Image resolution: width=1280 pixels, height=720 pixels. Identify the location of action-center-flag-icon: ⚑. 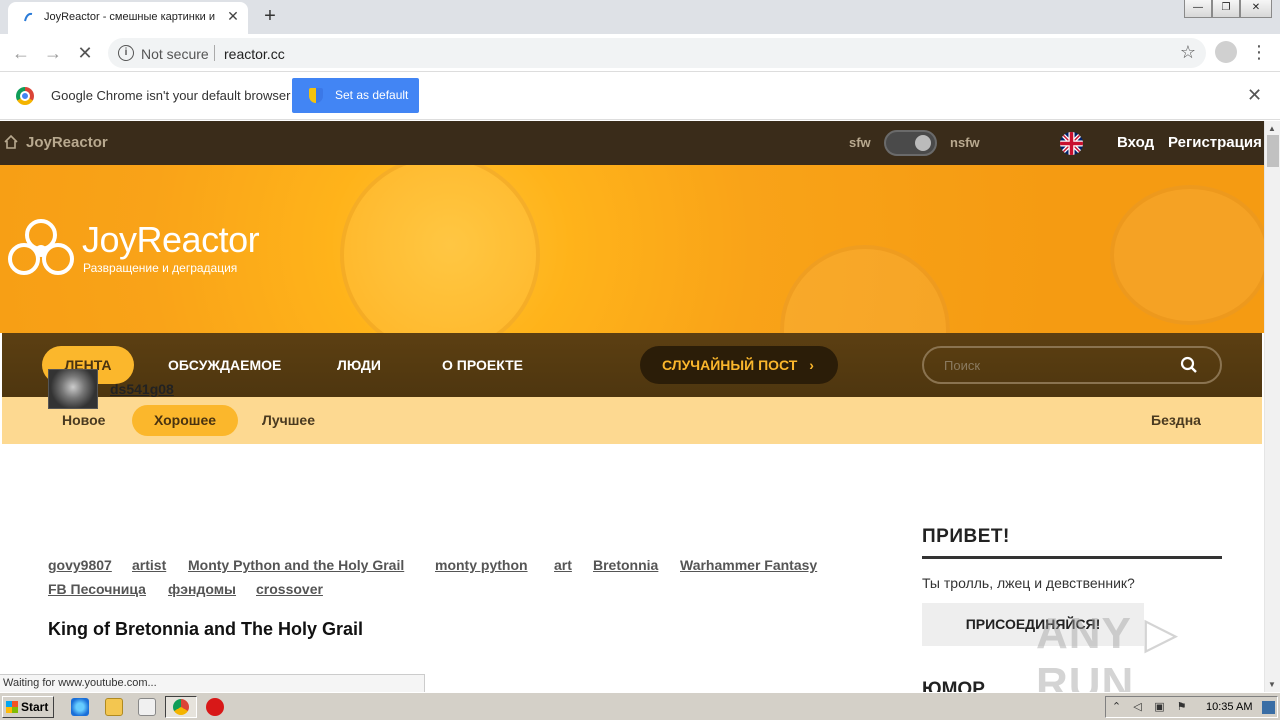
(1181, 707).